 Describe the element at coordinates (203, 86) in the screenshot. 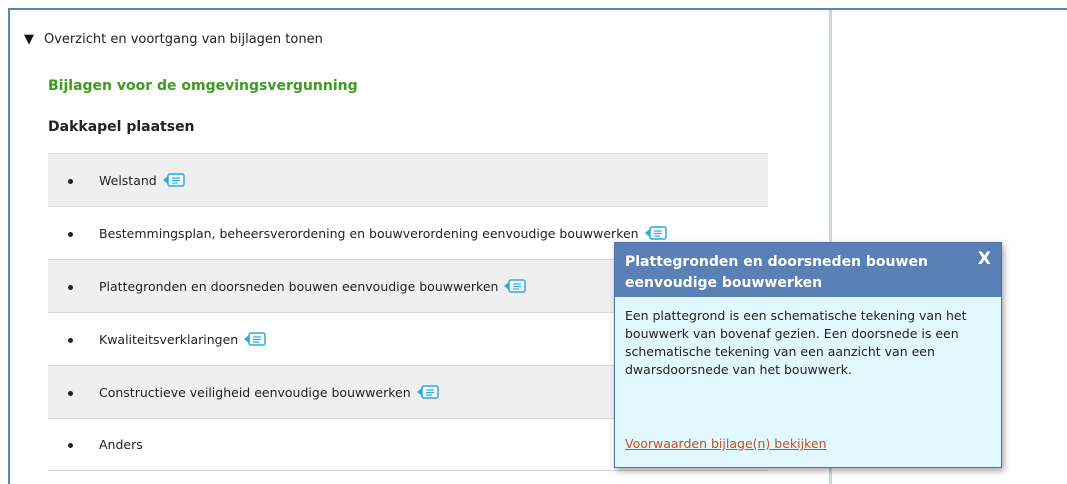

I see `section-title: Bijlagen voor de omgevingsvergunning` at that location.